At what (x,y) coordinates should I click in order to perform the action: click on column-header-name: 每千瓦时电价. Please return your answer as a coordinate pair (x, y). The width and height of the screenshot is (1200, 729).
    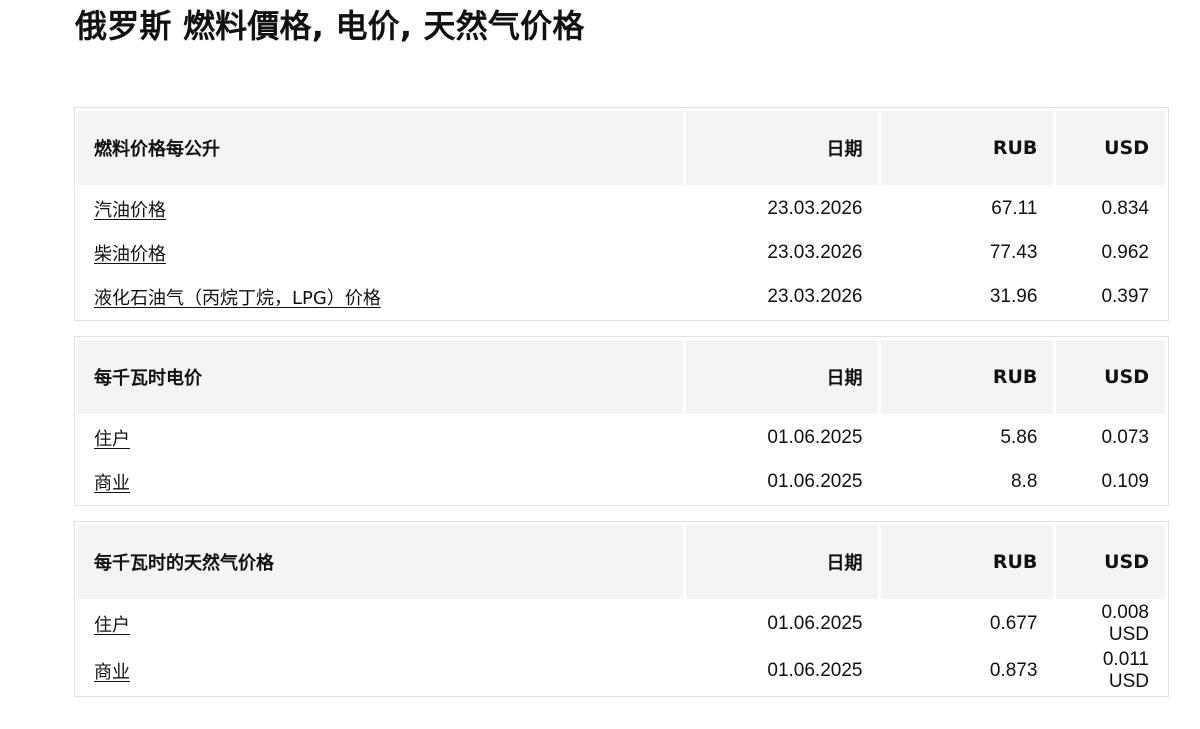
    Looking at the image, I should click on (381, 377).